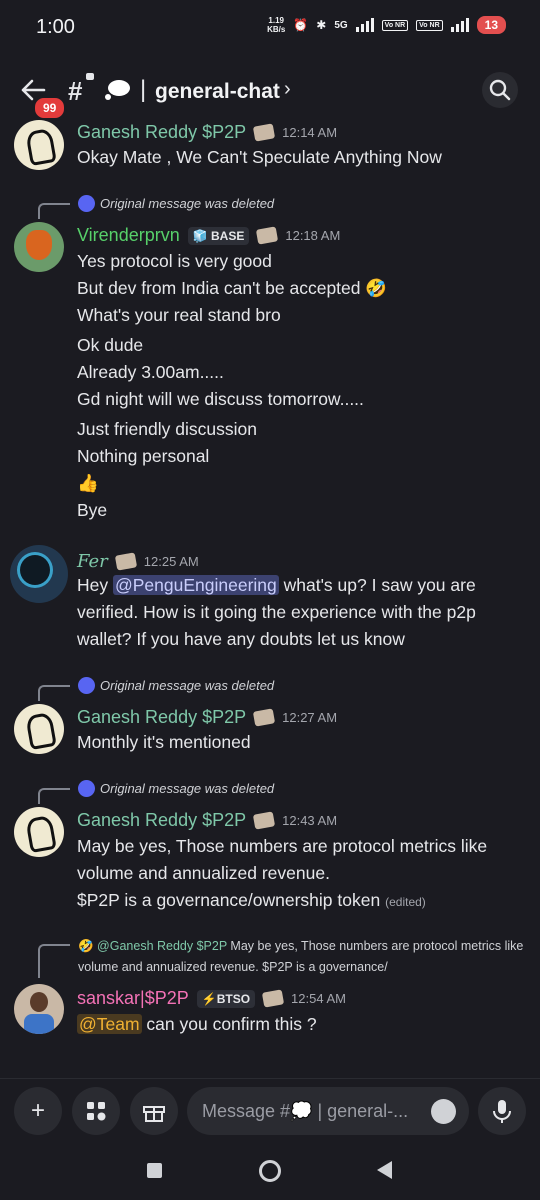 The height and width of the screenshot is (1200, 540). I want to click on volte-badge: Vo NR, so click(395, 25).